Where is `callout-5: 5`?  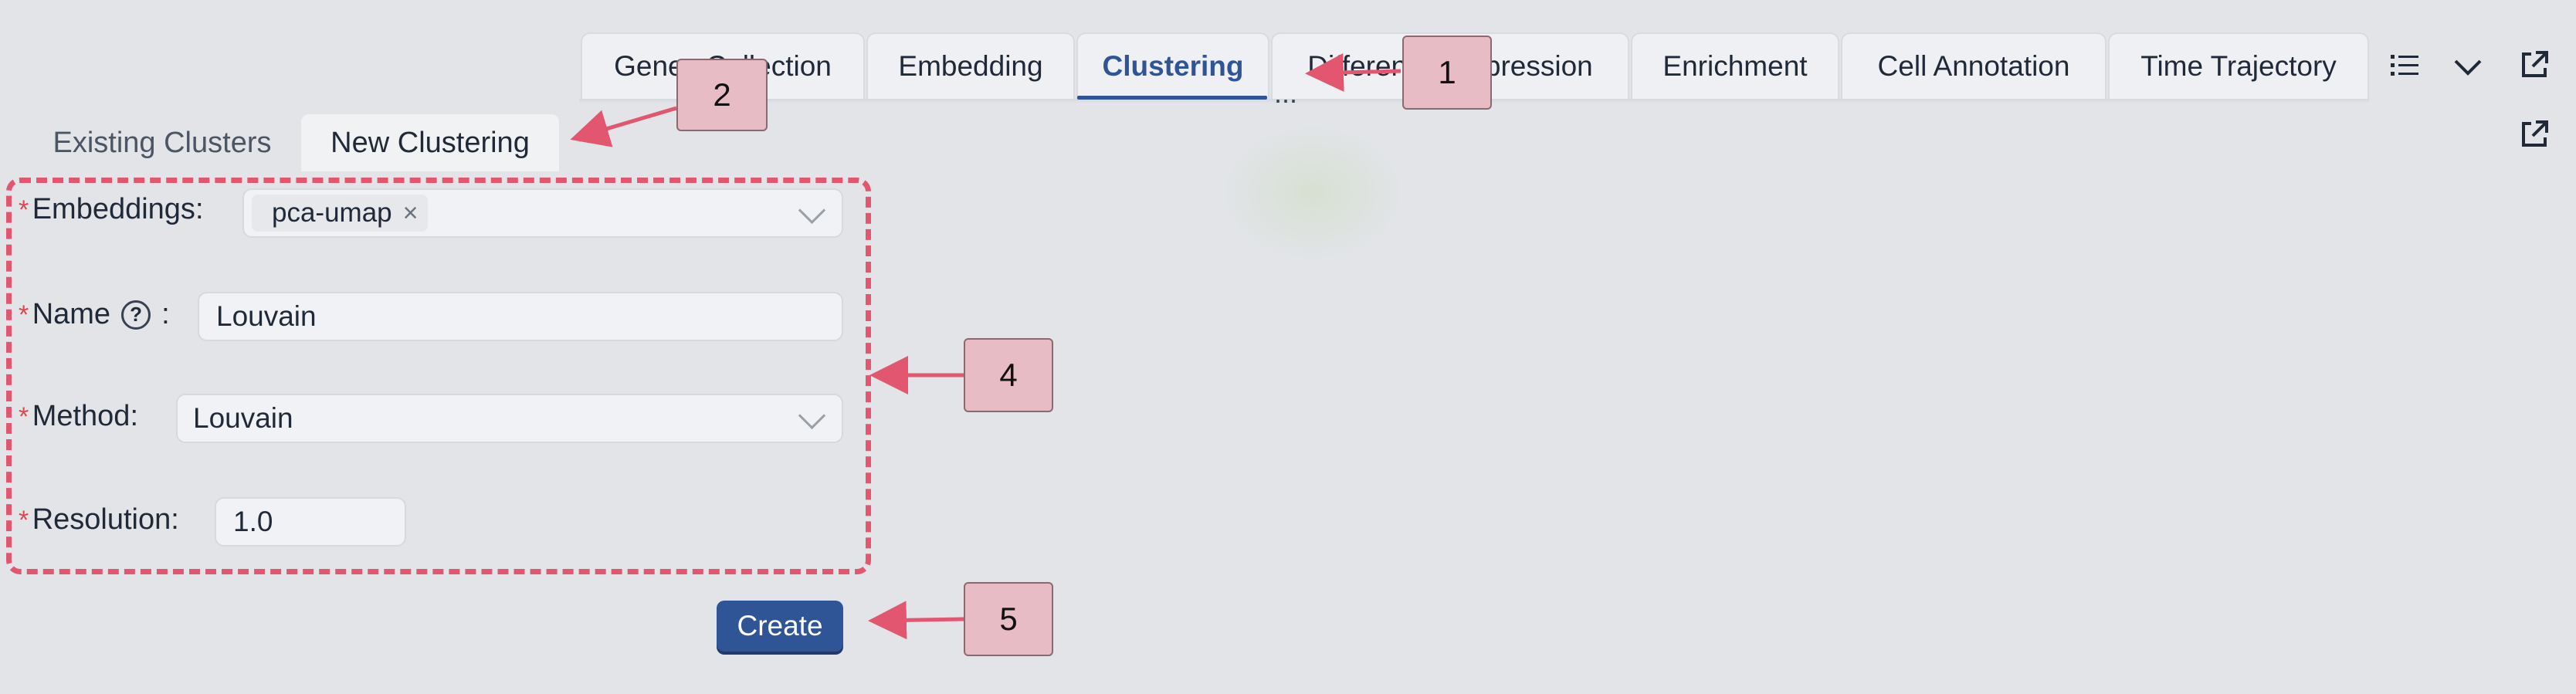
callout-5: 5 is located at coordinates (1008, 619).